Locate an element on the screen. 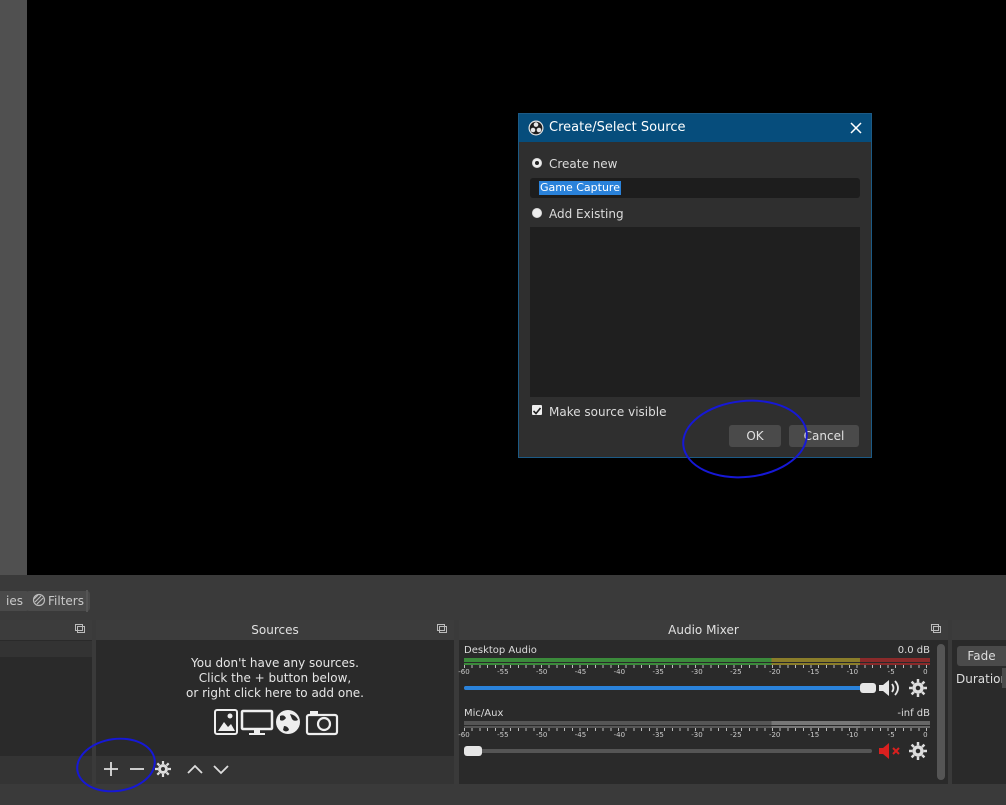 Image resolution: width=1006 pixels, height=805 pixels. add-existing-radio is located at coordinates (537, 213).